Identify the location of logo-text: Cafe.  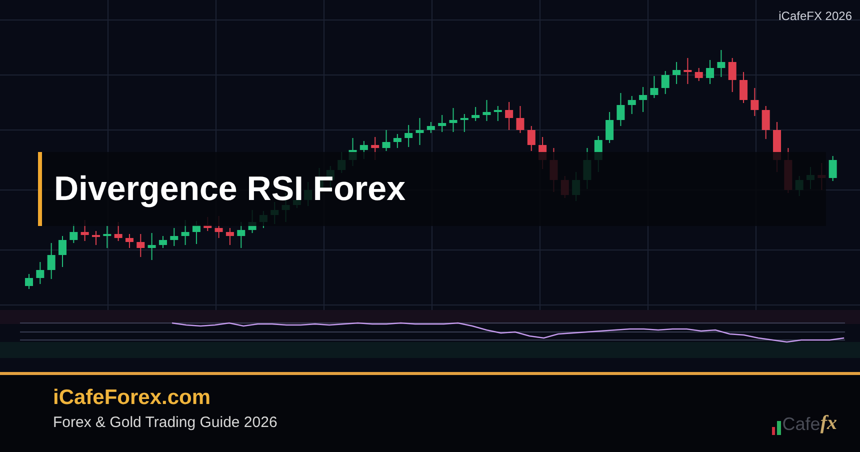
(801, 424).